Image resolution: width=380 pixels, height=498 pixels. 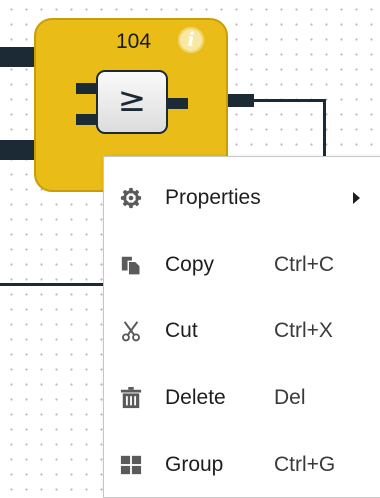 What do you see at coordinates (131, 465) in the screenshot?
I see `group-icon` at bounding box center [131, 465].